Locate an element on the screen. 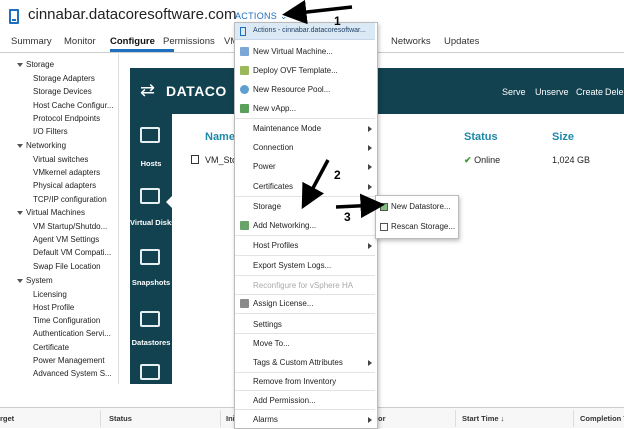 The width and height of the screenshot is (624, 429). annotation-number-1: 1 is located at coordinates (337, 21).